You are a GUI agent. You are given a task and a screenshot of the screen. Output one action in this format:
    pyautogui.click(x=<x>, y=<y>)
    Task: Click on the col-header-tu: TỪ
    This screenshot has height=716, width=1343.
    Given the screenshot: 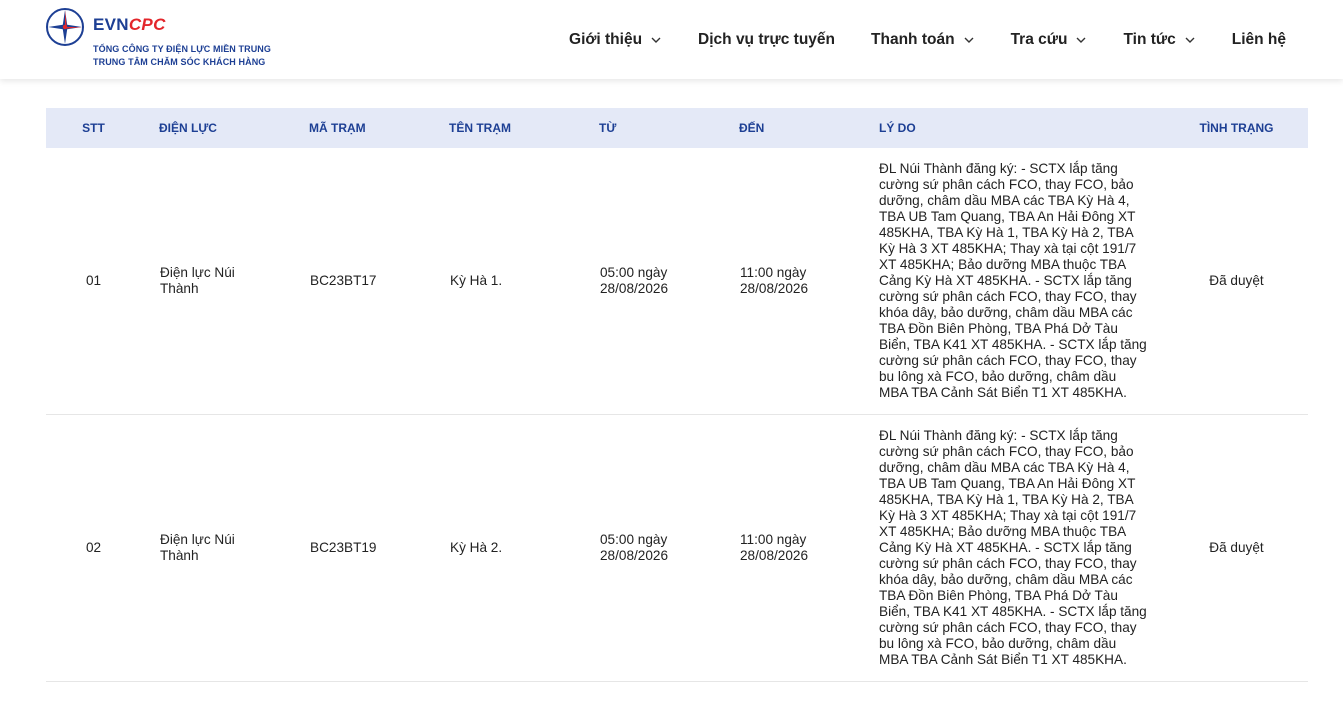 What is the action you would take?
    pyautogui.click(x=608, y=128)
    